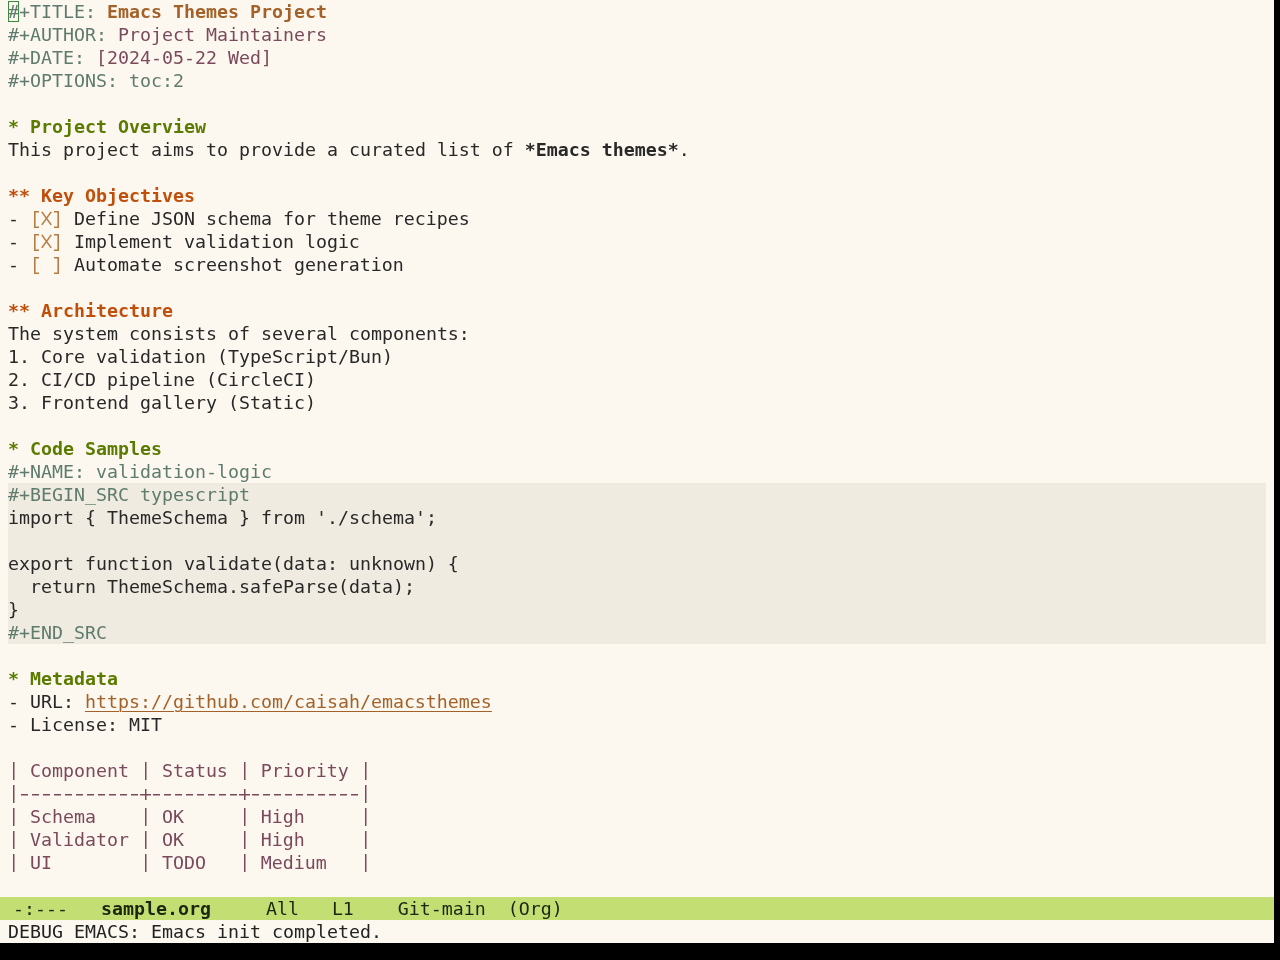  What do you see at coordinates (184, 862) in the screenshot?
I see `table-cell-text: TODO` at bounding box center [184, 862].